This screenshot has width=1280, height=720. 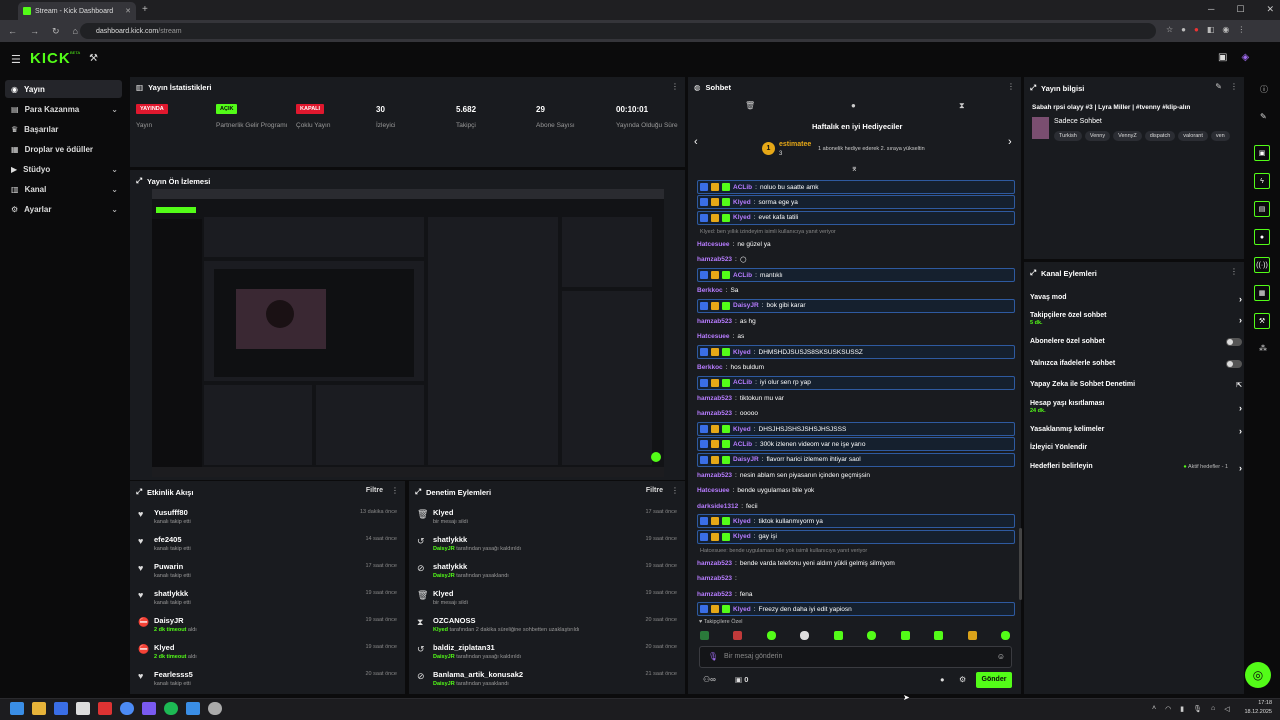 What do you see at coordinates (1234, 342) in the screenshot?
I see `subscribers-only-toggle` at bounding box center [1234, 342].